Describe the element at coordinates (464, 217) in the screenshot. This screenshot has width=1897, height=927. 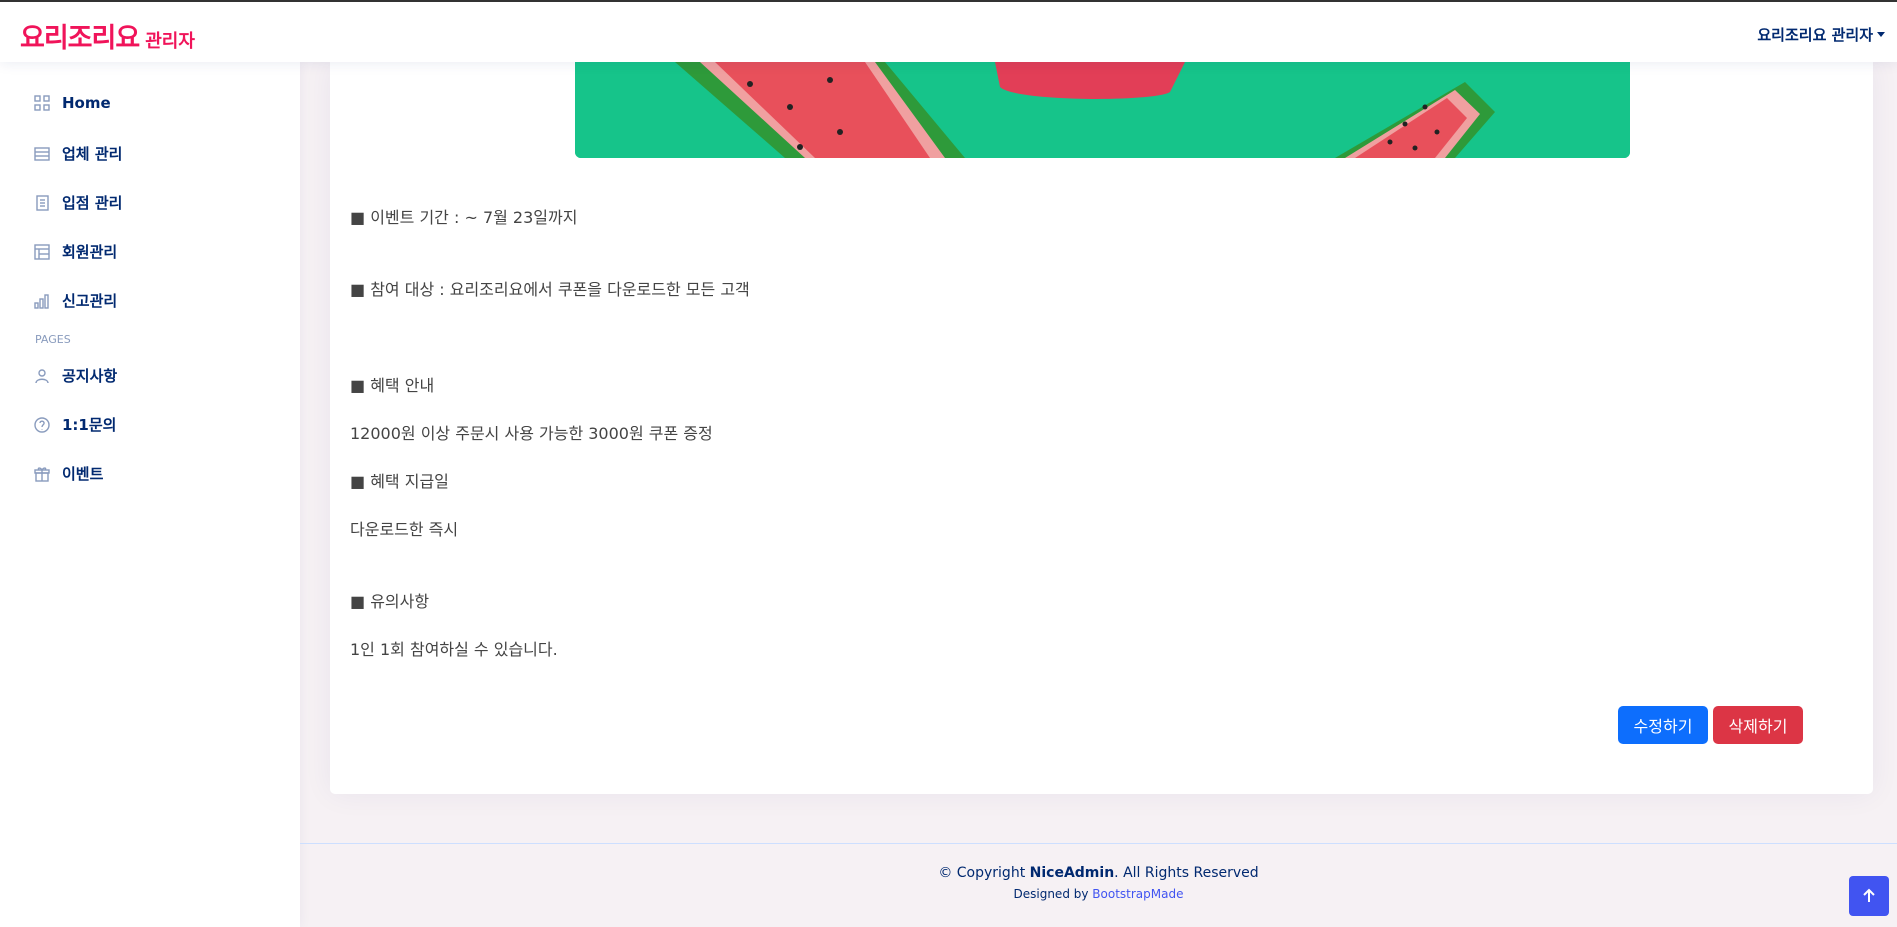
I see `event-period: ■ 이벤트 기간 : ~ 7월 23일까지` at that location.